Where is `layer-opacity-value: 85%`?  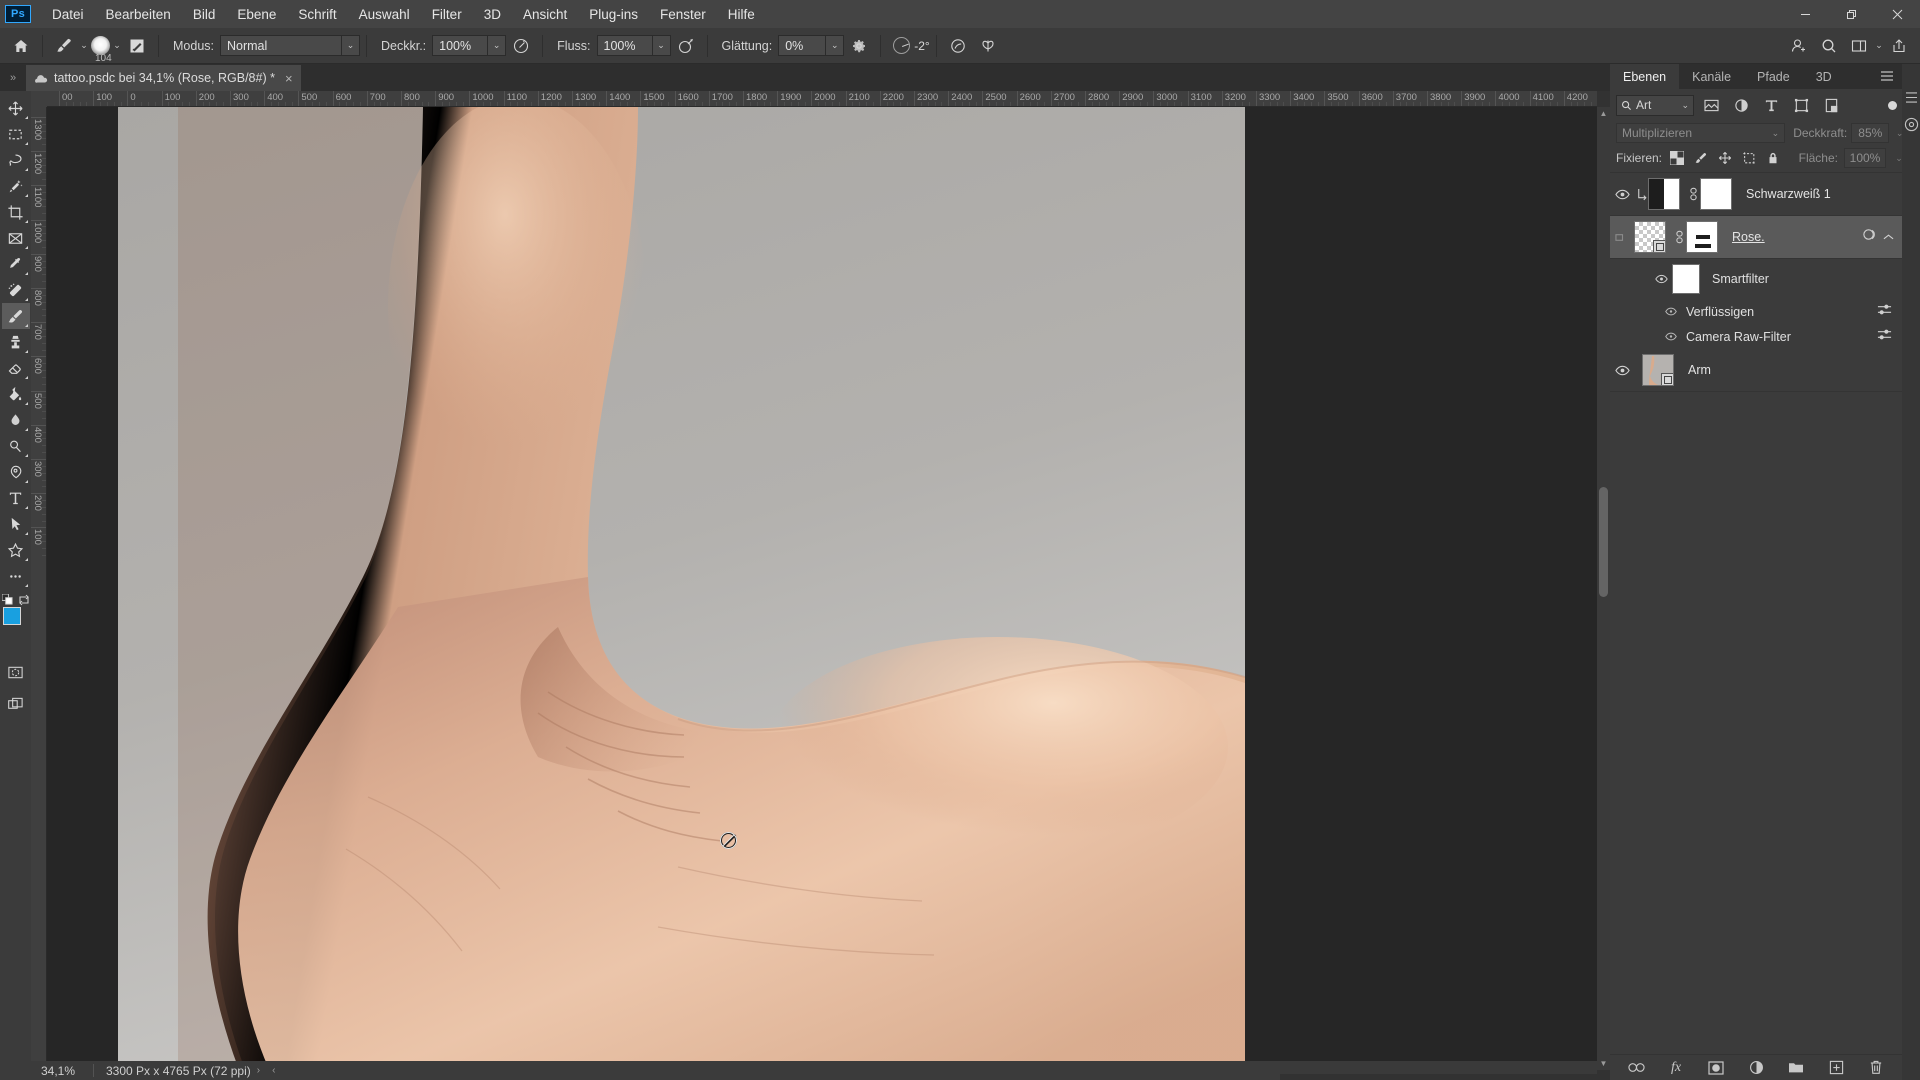
layer-opacity-value: 85% is located at coordinates (1870, 133).